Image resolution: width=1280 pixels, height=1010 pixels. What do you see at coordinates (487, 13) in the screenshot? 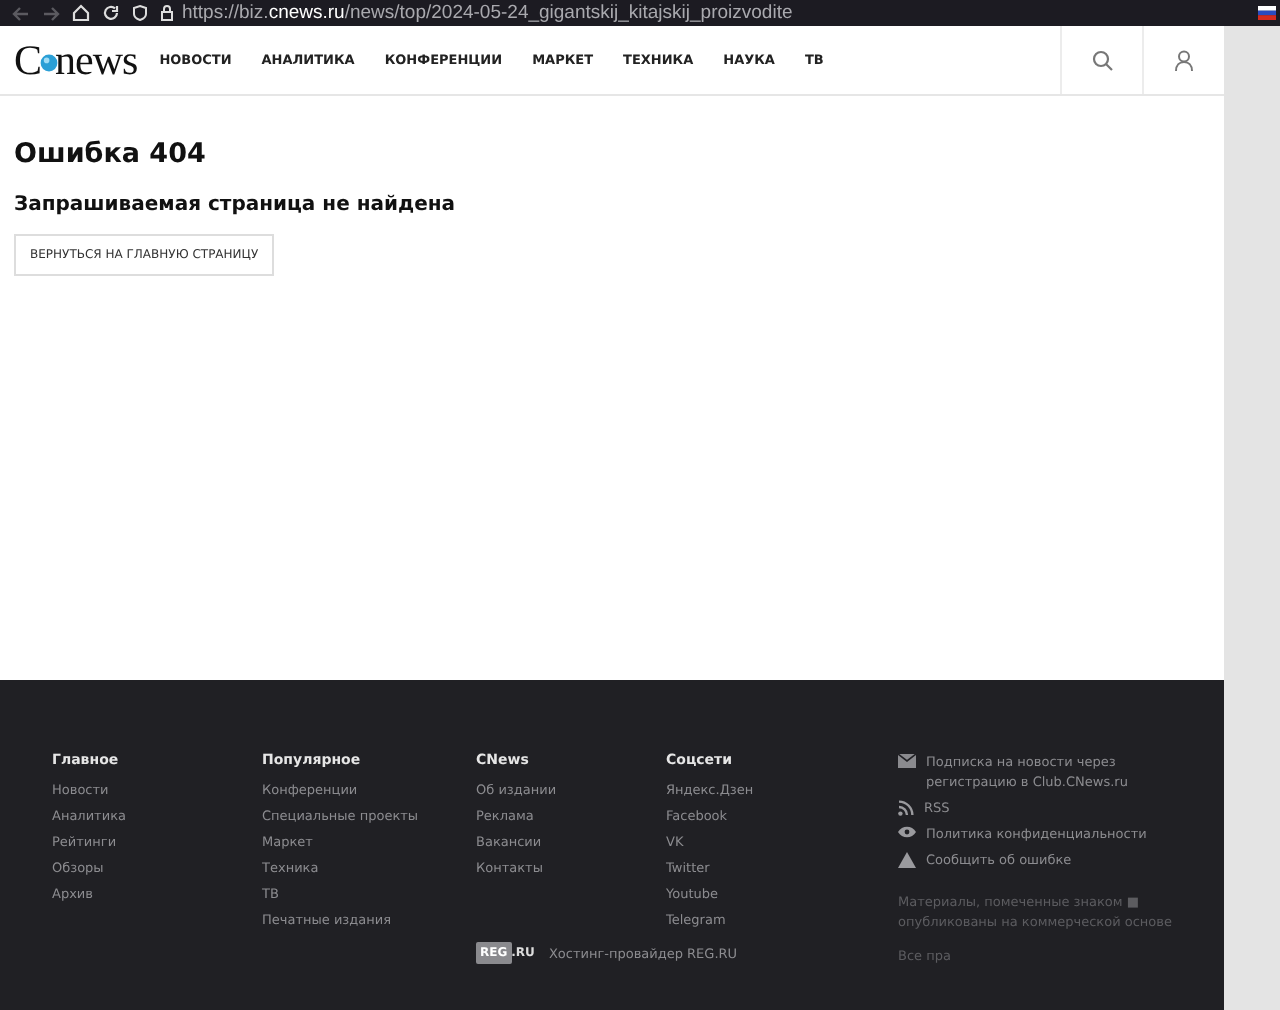
I see `address-bar: https://biz.cnews.ru/news/top/2024-05-24_gigantskij_kitajskij_proizvodite` at bounding box center [487, 13].